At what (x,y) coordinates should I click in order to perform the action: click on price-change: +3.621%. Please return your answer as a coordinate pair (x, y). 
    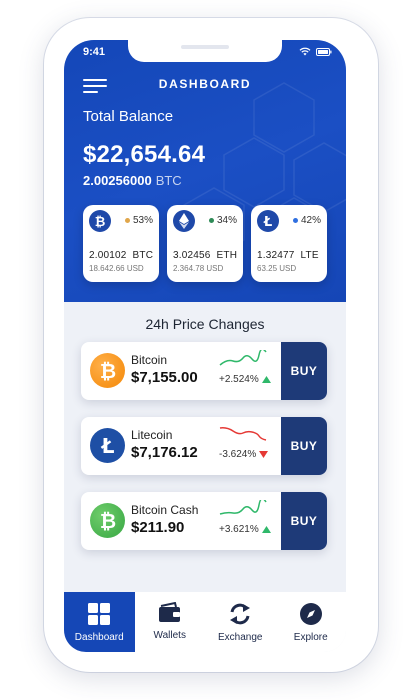
    Looking at the image, I should click on (245, 529).